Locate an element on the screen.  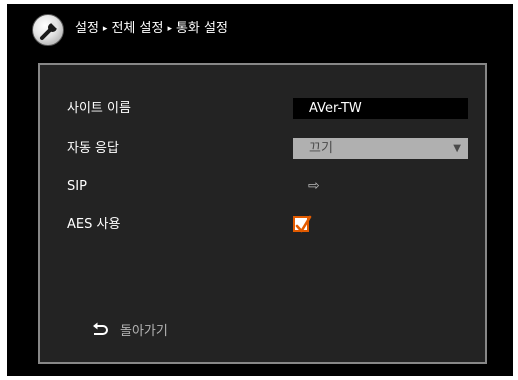
chevron-down-icon: ▼ is located at coordinates (457, 148).